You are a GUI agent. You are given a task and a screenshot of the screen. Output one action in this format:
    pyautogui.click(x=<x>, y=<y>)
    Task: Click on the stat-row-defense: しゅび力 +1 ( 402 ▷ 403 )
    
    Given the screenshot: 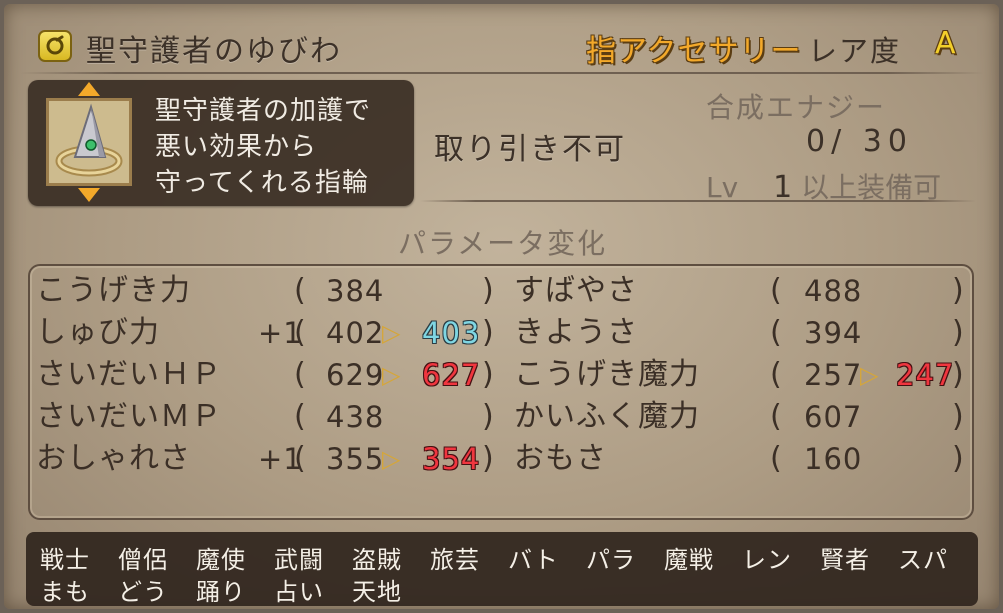 What is the action you would take?
    pyautogui.click(x=271, y=333)
    